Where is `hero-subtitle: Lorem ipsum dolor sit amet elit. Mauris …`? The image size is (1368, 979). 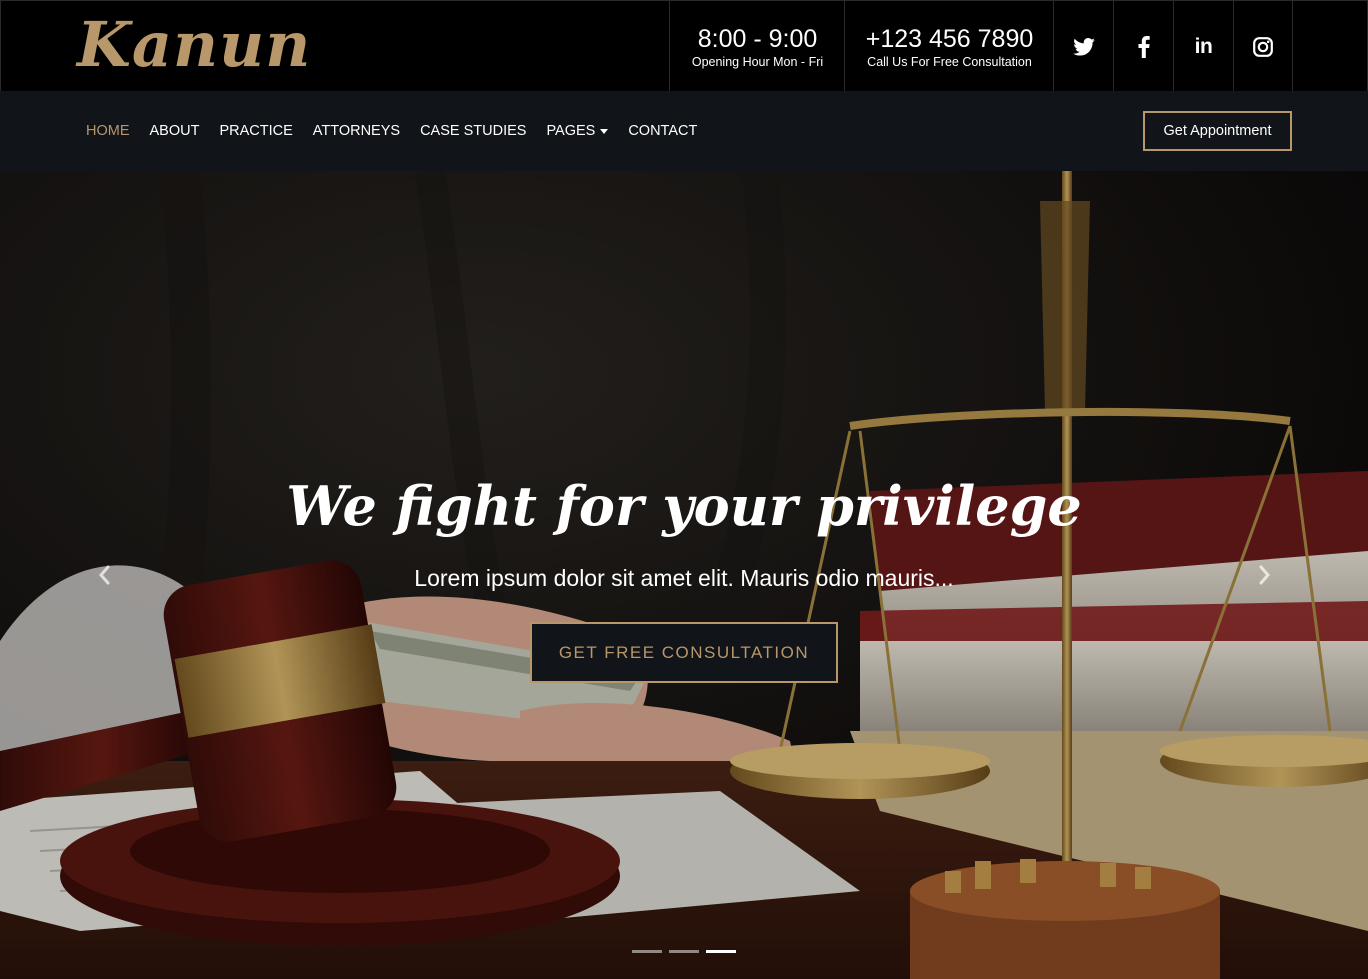 hero-subtitle: Lorem ipsum dolor sit amet elit. Mauris … is located at coordinates (684, 578).